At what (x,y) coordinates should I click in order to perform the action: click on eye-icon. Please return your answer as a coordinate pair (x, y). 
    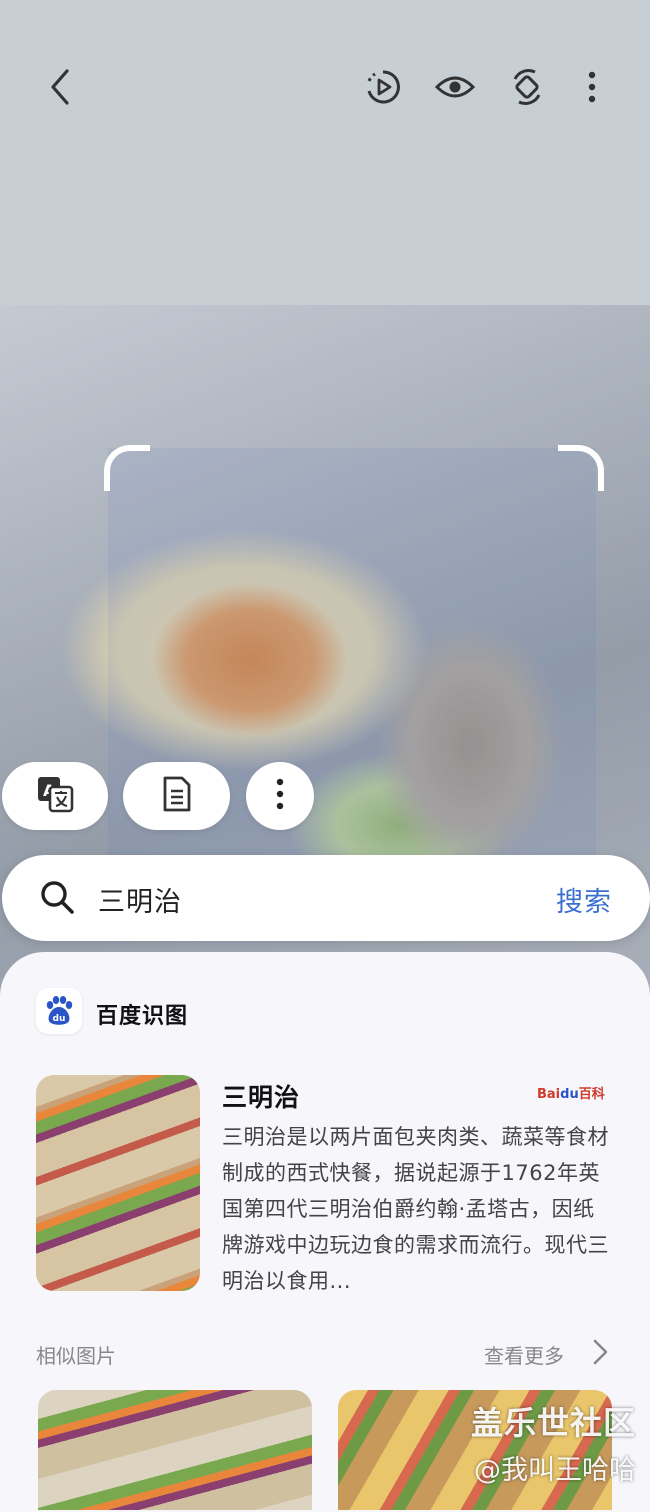
    Looking at the image, I should click on (455, 87).